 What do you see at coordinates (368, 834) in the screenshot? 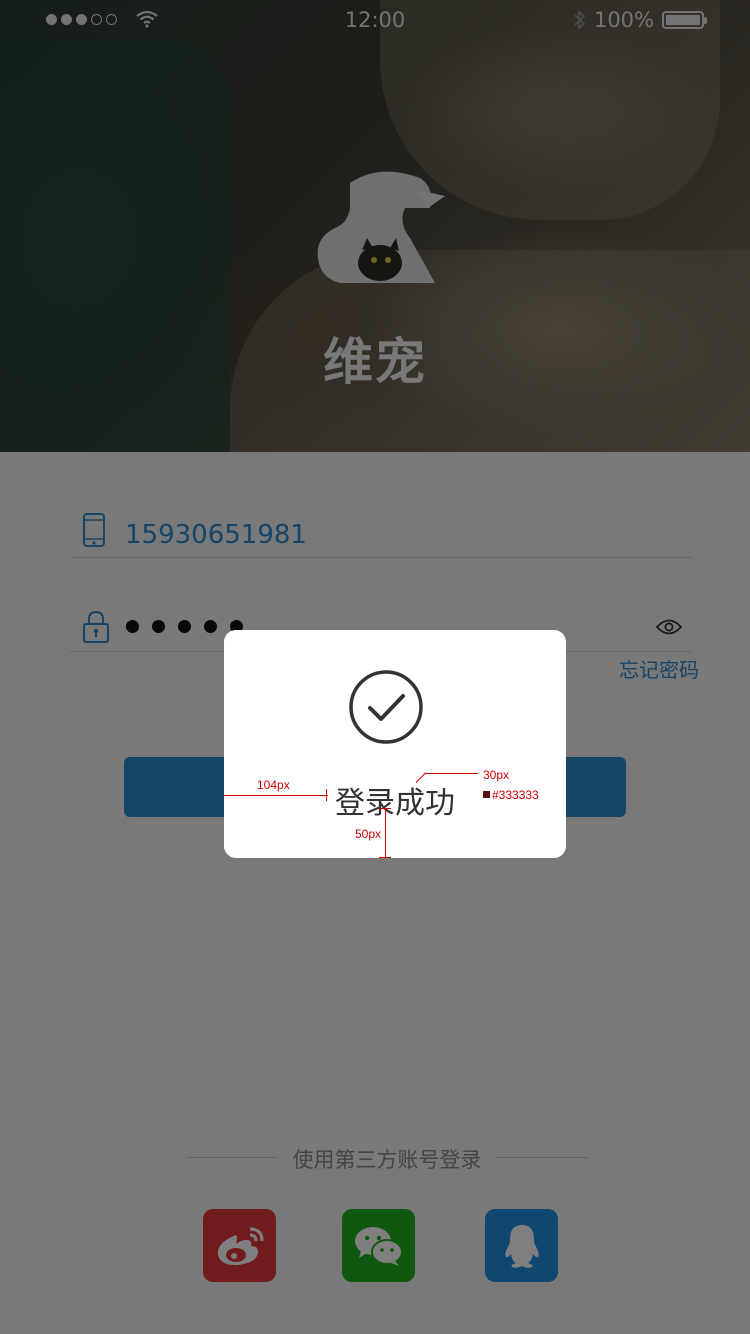
I see `annotation-bottom-spacing: 50px` at bounding box center [368, 834].